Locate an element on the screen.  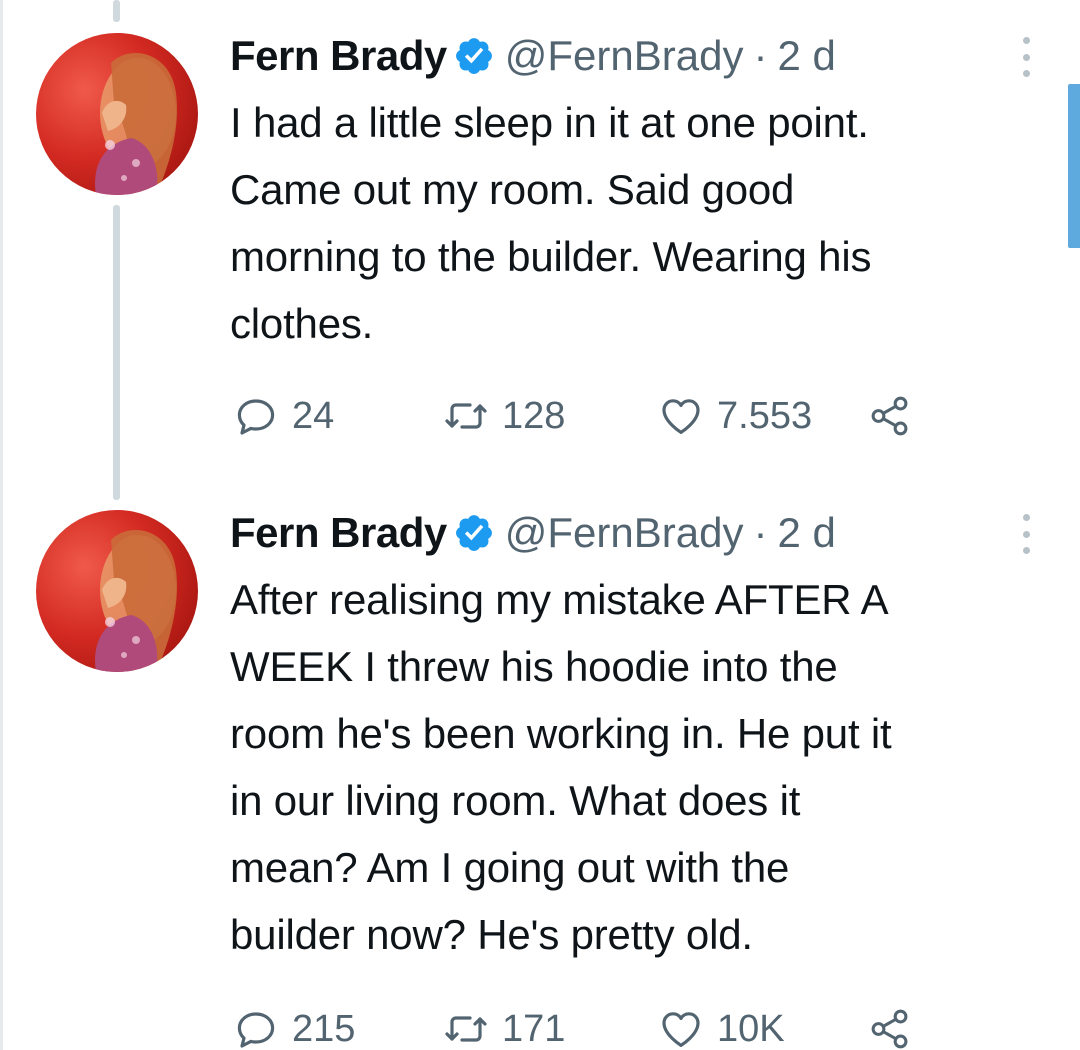
tweet-text-line: mean? Am I going out with the is located at coordinates (510, 867).